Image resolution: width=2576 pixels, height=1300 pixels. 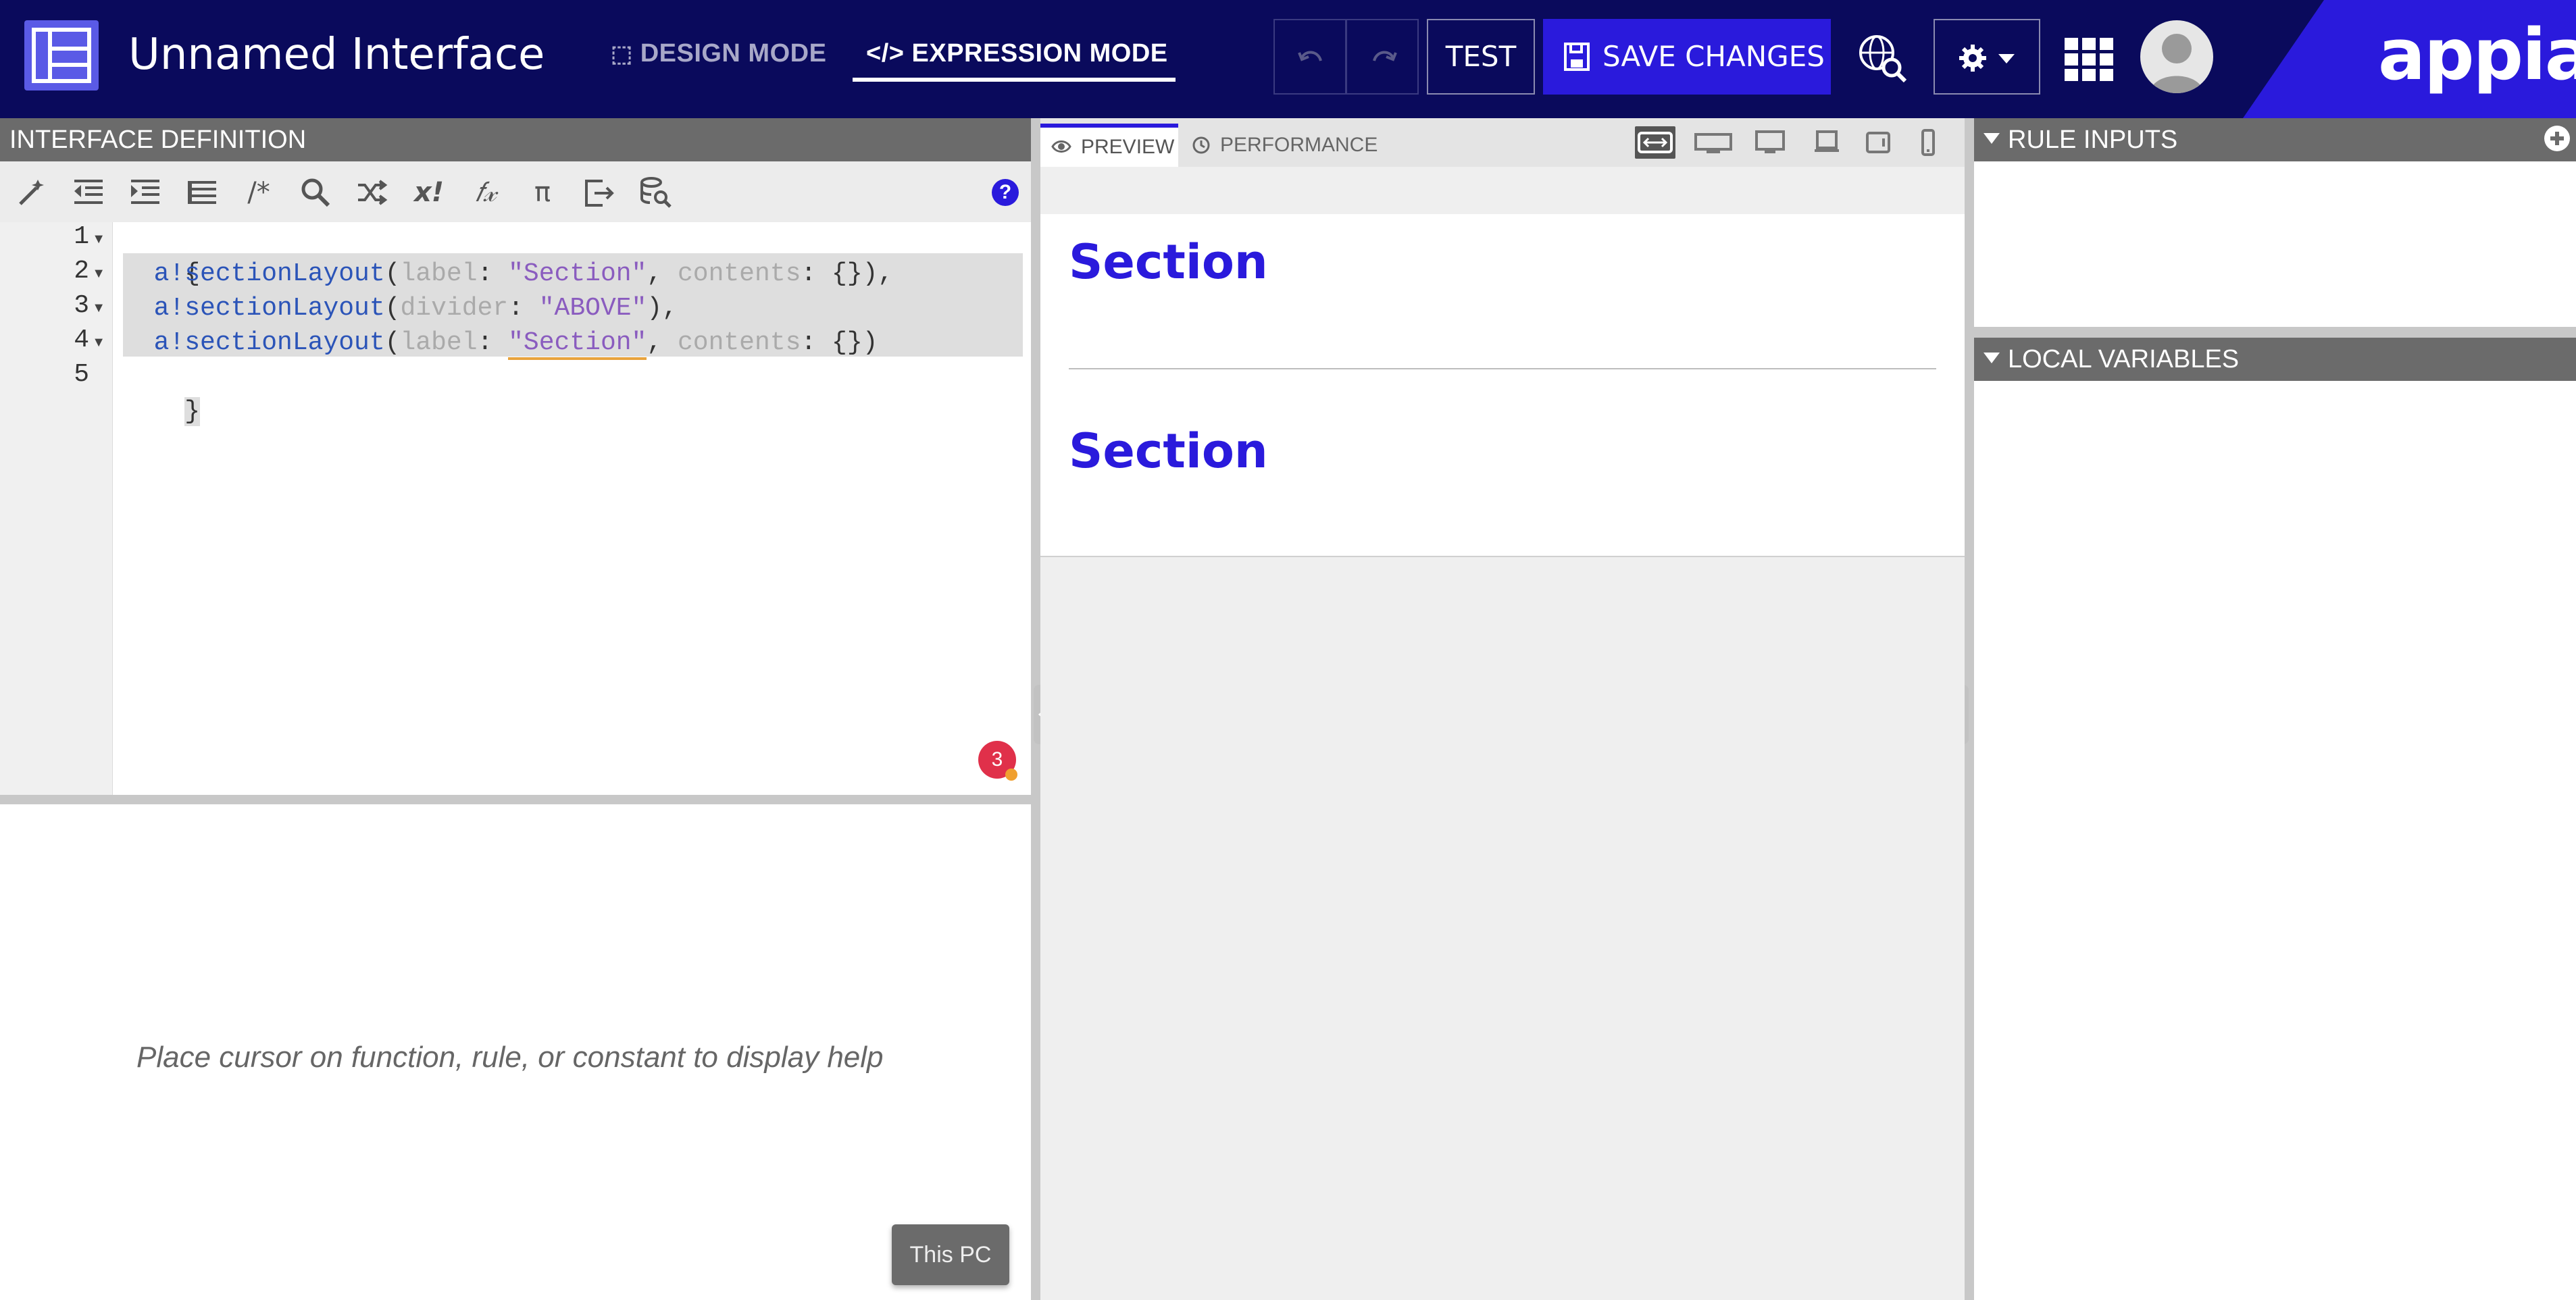 What do you see at coordinates (1481, 57) in the screenshot?
I see `test-button: TEST` at bounding box center [1481, 57].